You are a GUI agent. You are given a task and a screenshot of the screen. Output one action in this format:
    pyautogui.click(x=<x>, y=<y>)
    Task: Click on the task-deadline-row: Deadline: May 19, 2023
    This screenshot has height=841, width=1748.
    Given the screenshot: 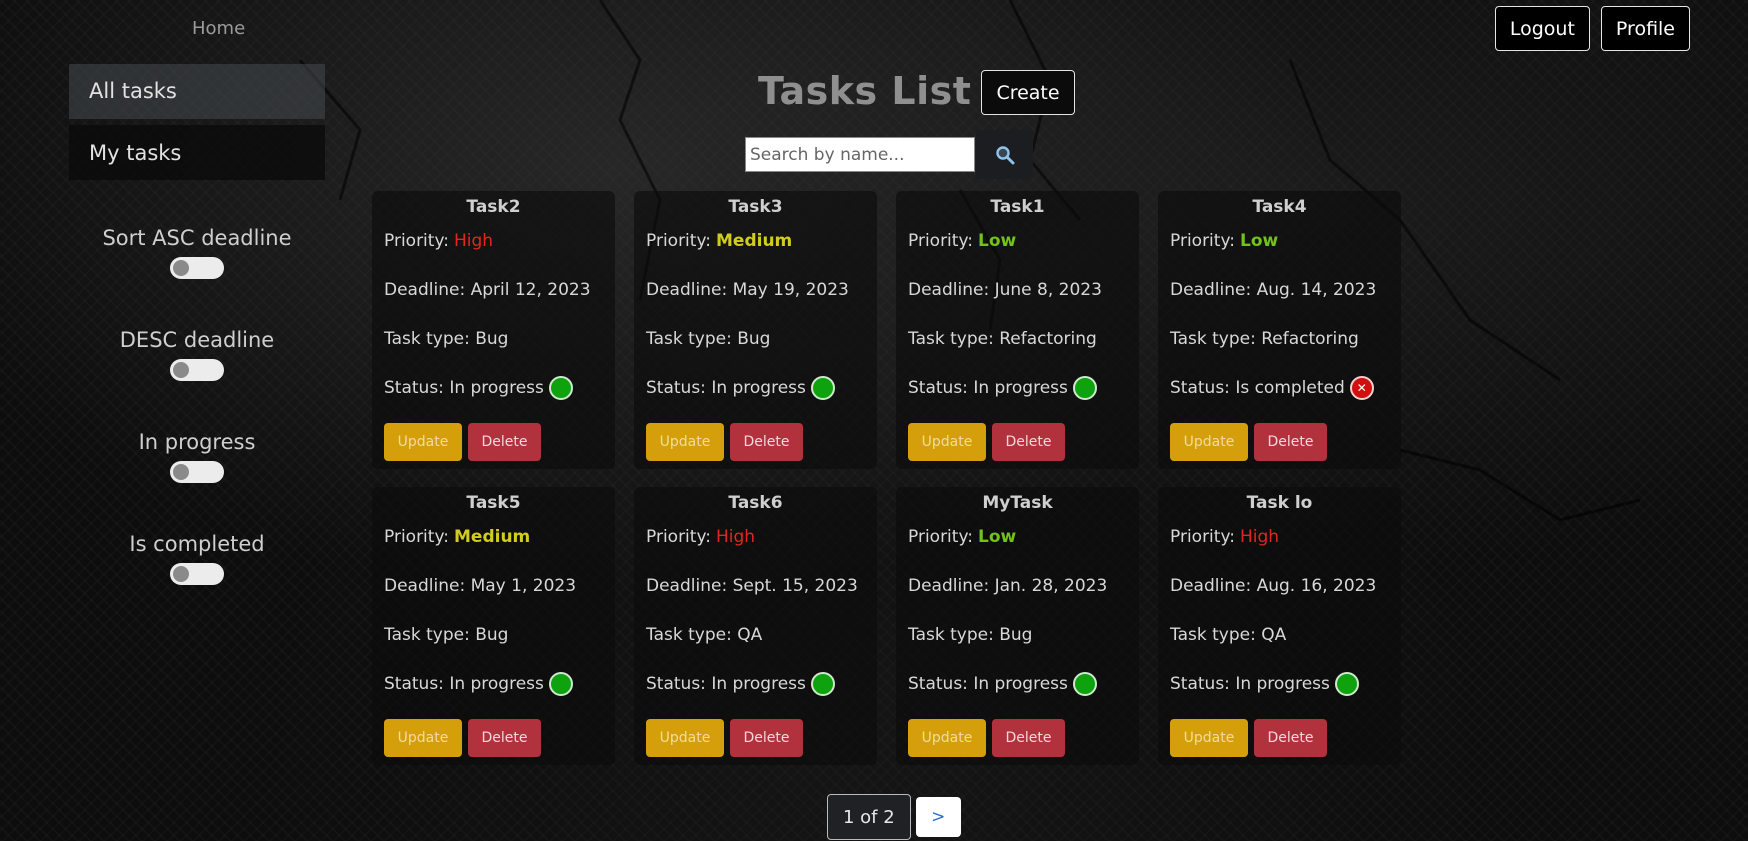 What is the action you would take?
    pyautogui.click(x=755, y=290)
    